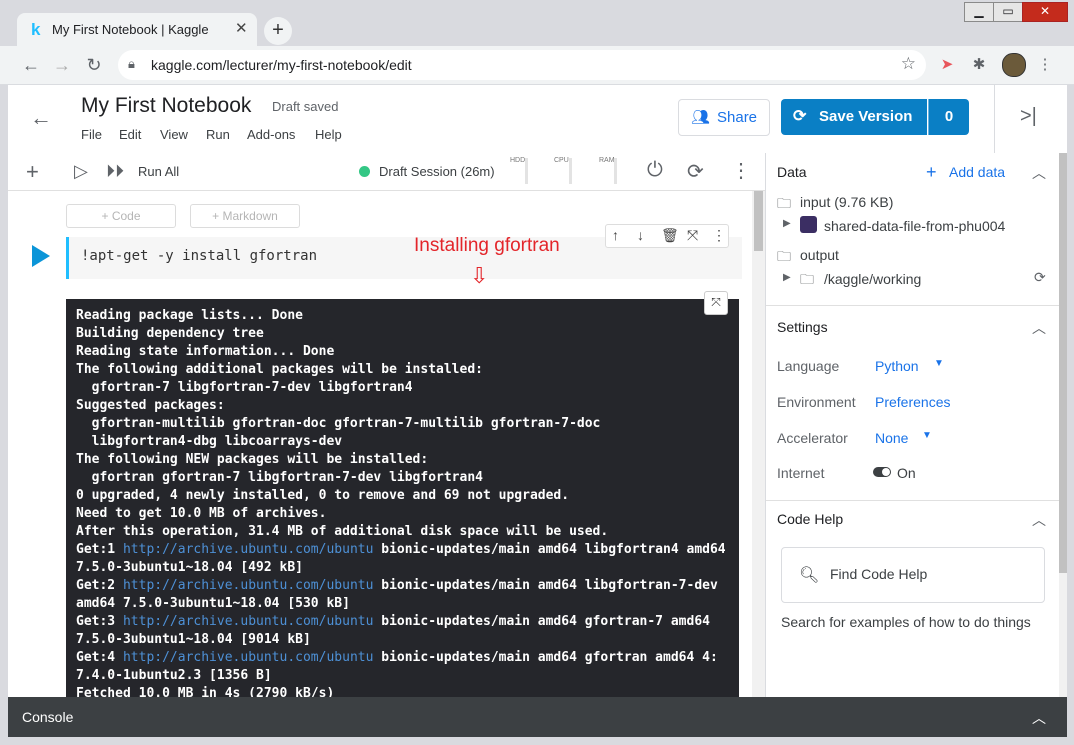 The width and height of the screenshot is (1074, 745). What do you see at coordinates (615, 235) in the screenshot?
I see `move-up-icon: ↑` at bounding box center [615, 235].